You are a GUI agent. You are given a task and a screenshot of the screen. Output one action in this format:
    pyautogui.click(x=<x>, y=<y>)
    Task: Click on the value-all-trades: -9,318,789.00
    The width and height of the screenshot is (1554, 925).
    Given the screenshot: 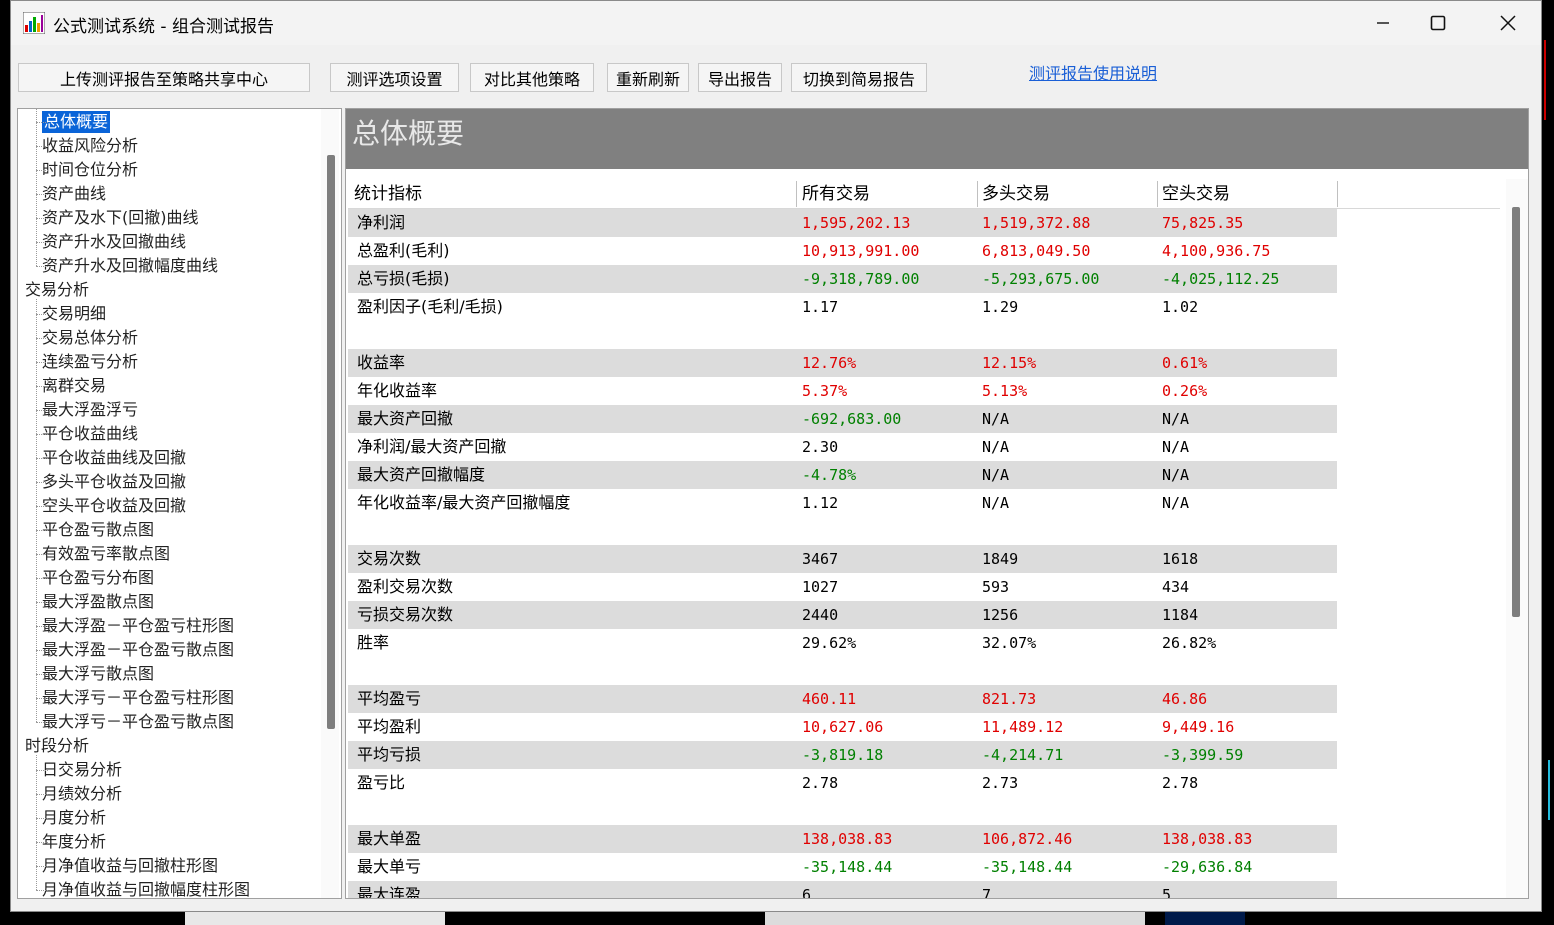 What is the action you would take?
    pyautogui.click(x=861, y=279)
    